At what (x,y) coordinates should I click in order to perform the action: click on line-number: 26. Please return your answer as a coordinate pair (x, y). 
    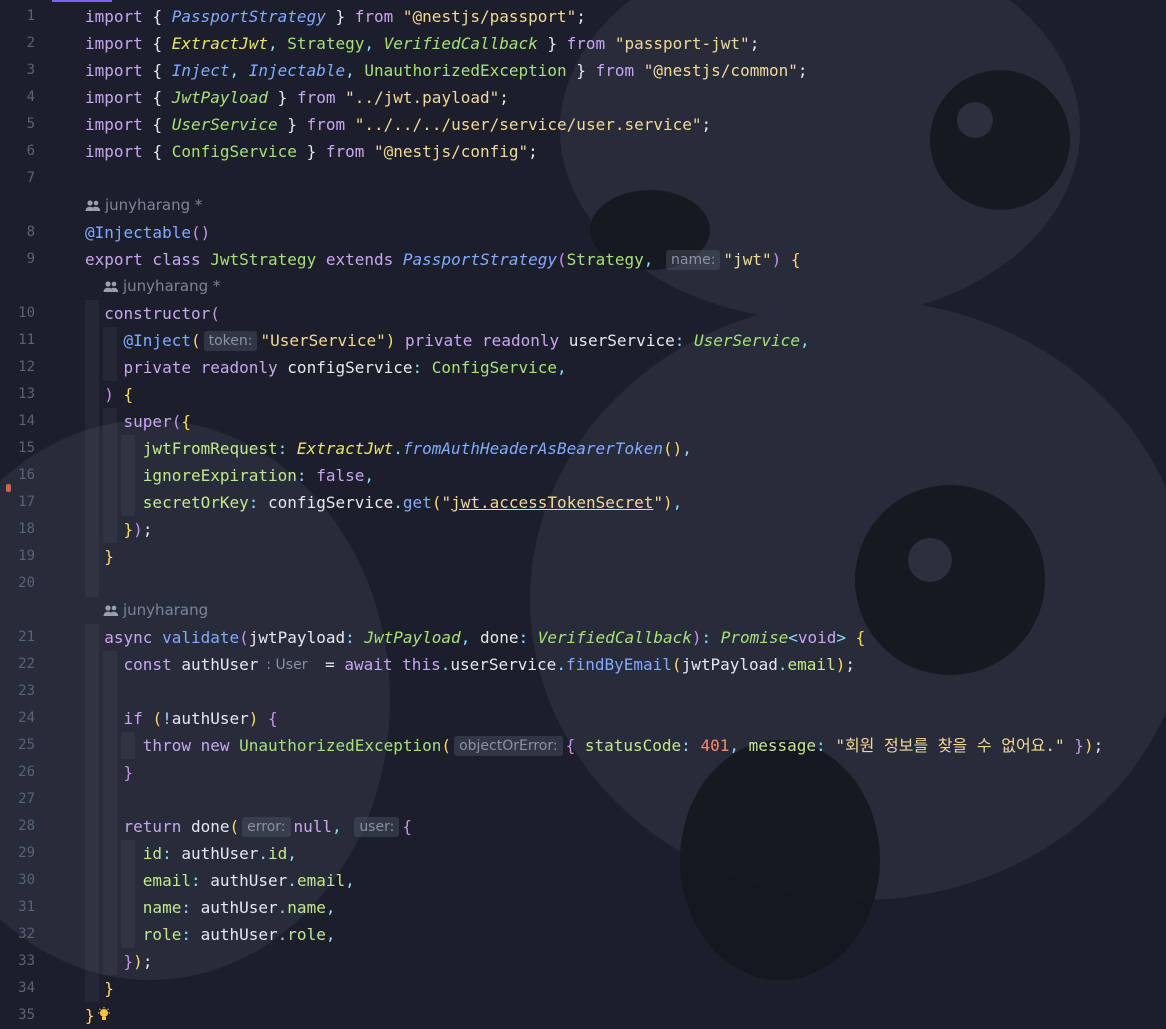
    Looking at the image, I should click on (26, 772).